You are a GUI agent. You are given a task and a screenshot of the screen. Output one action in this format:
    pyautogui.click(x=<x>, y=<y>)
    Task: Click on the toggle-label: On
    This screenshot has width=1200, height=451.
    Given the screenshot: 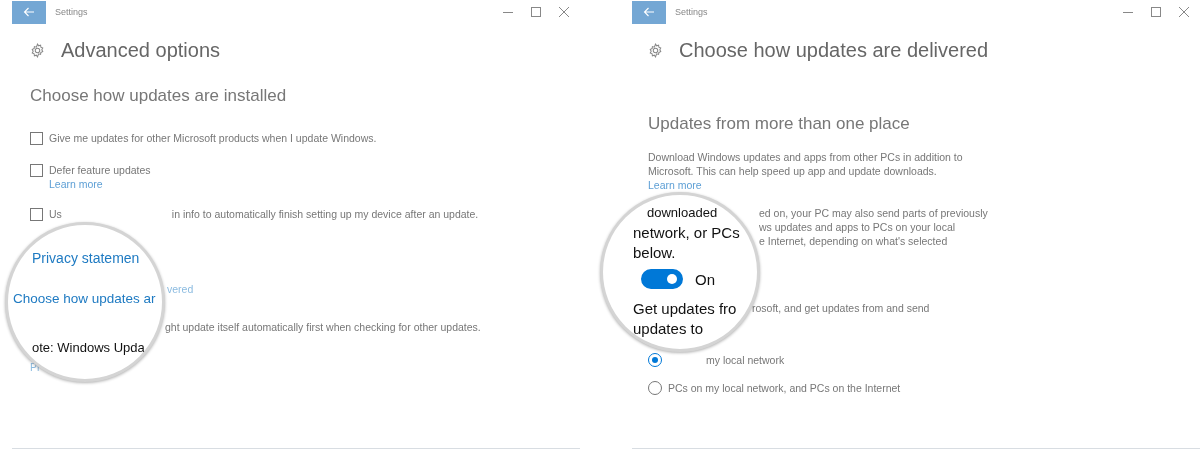 What is the action you would take?
    pyautogui.click(x=705, y=279)
    